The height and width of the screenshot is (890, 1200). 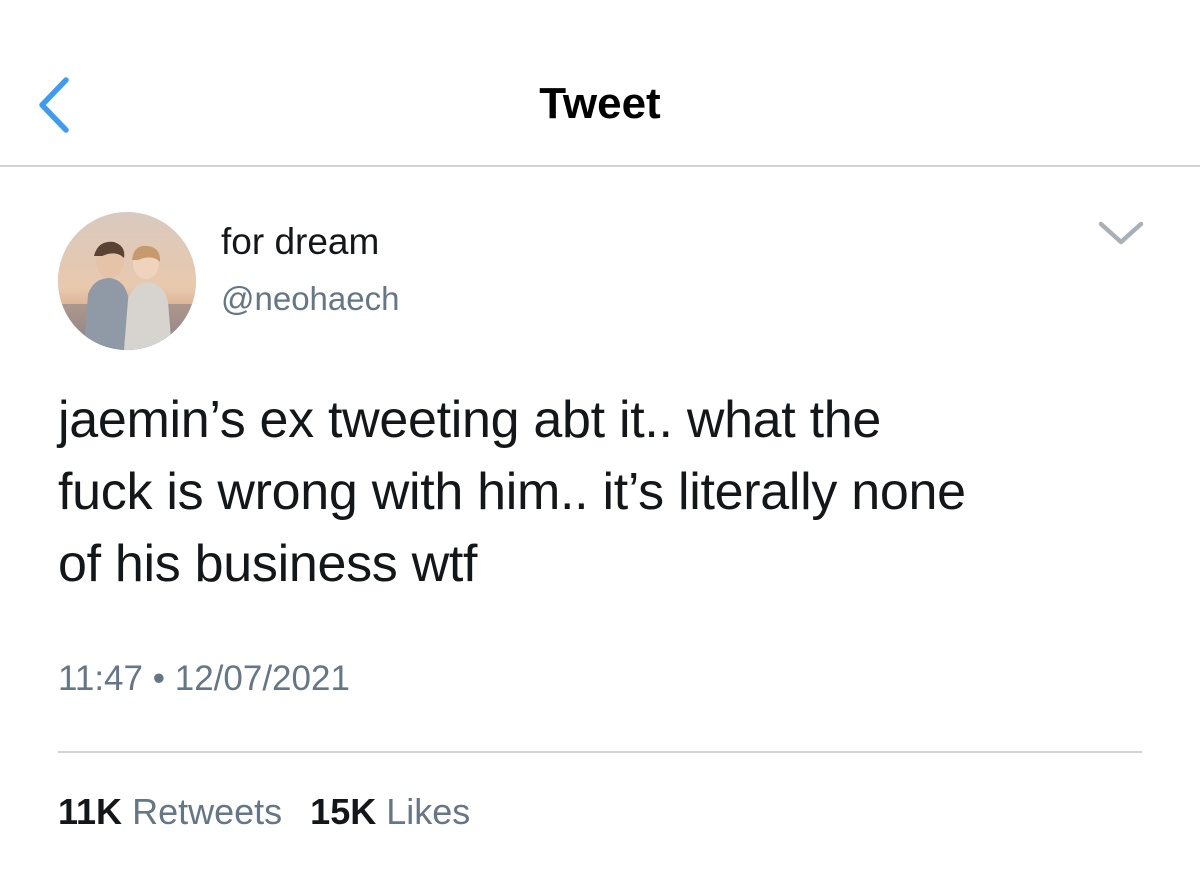 What do you see at coordinates (469, 420) in the screenshot?
I see `tweet-text-line: jaemin’s ex tweeting abt it.. what the` at bounding box center [469, 420].